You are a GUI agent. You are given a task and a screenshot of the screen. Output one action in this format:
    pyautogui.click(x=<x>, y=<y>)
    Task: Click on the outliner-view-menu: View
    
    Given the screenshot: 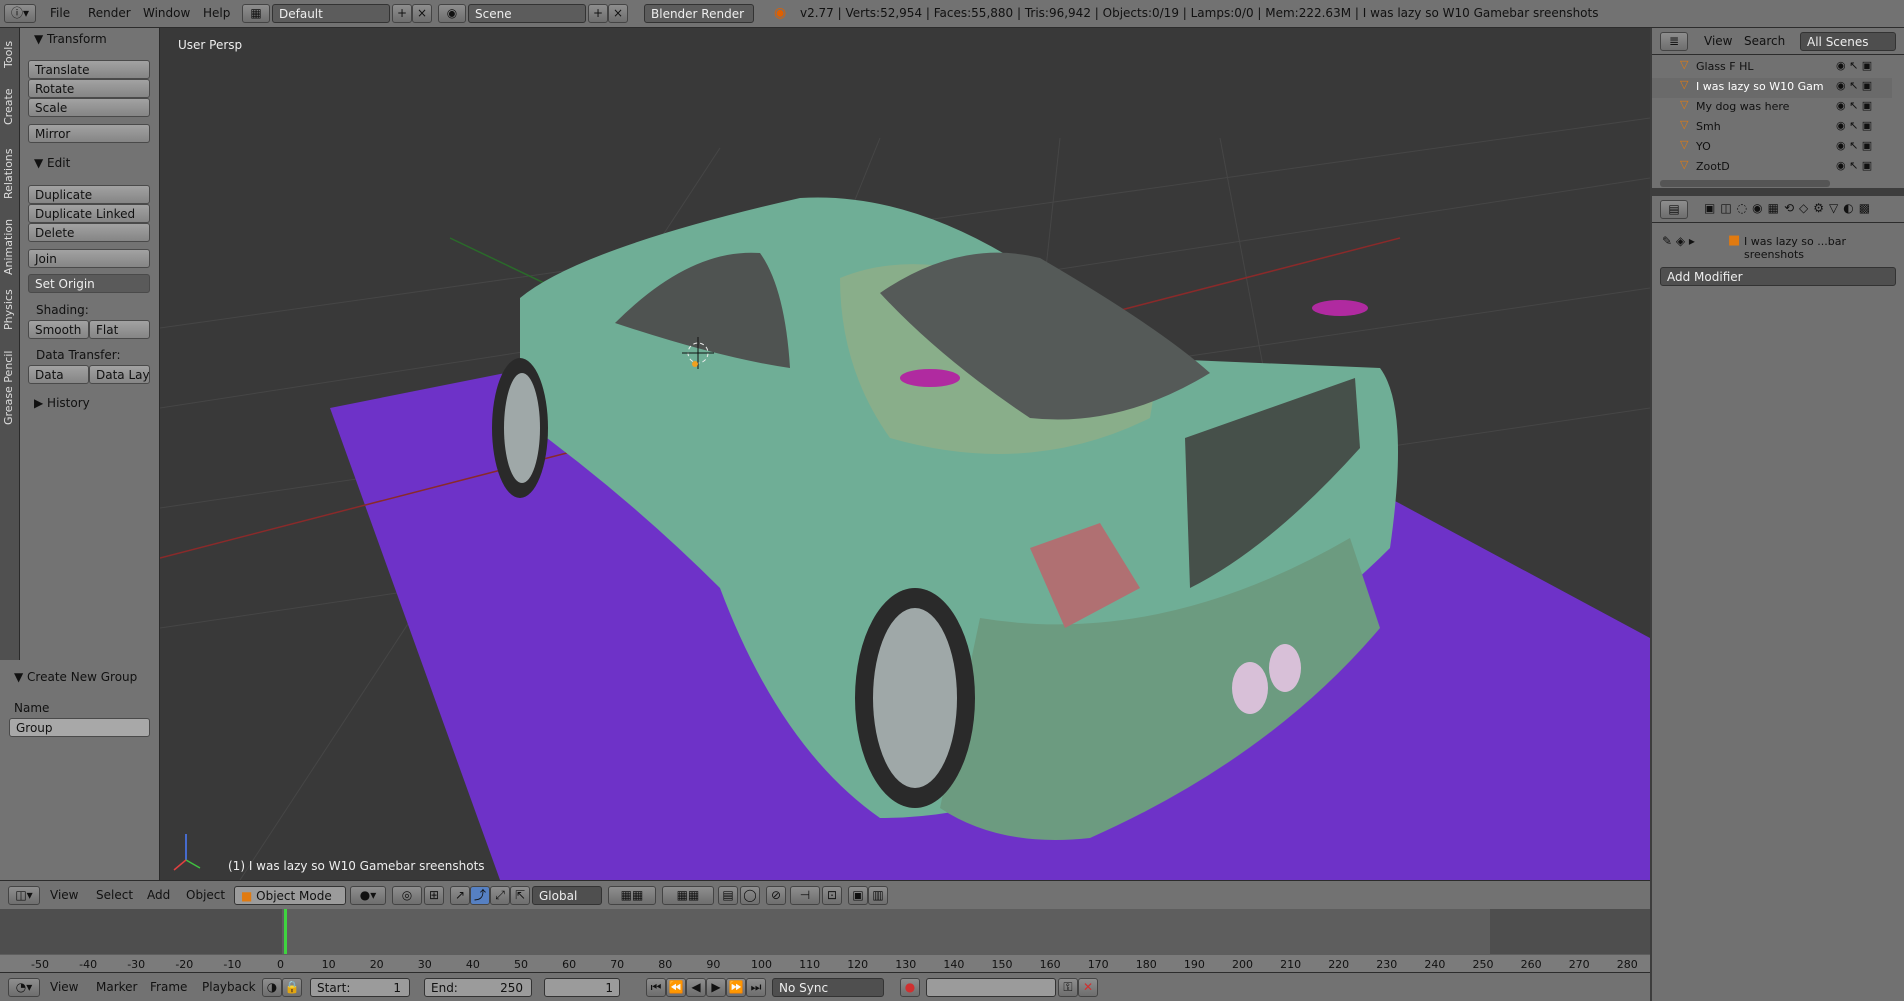 What is the action you would take?
    pyautogui.click(x=1718, y=41)
    